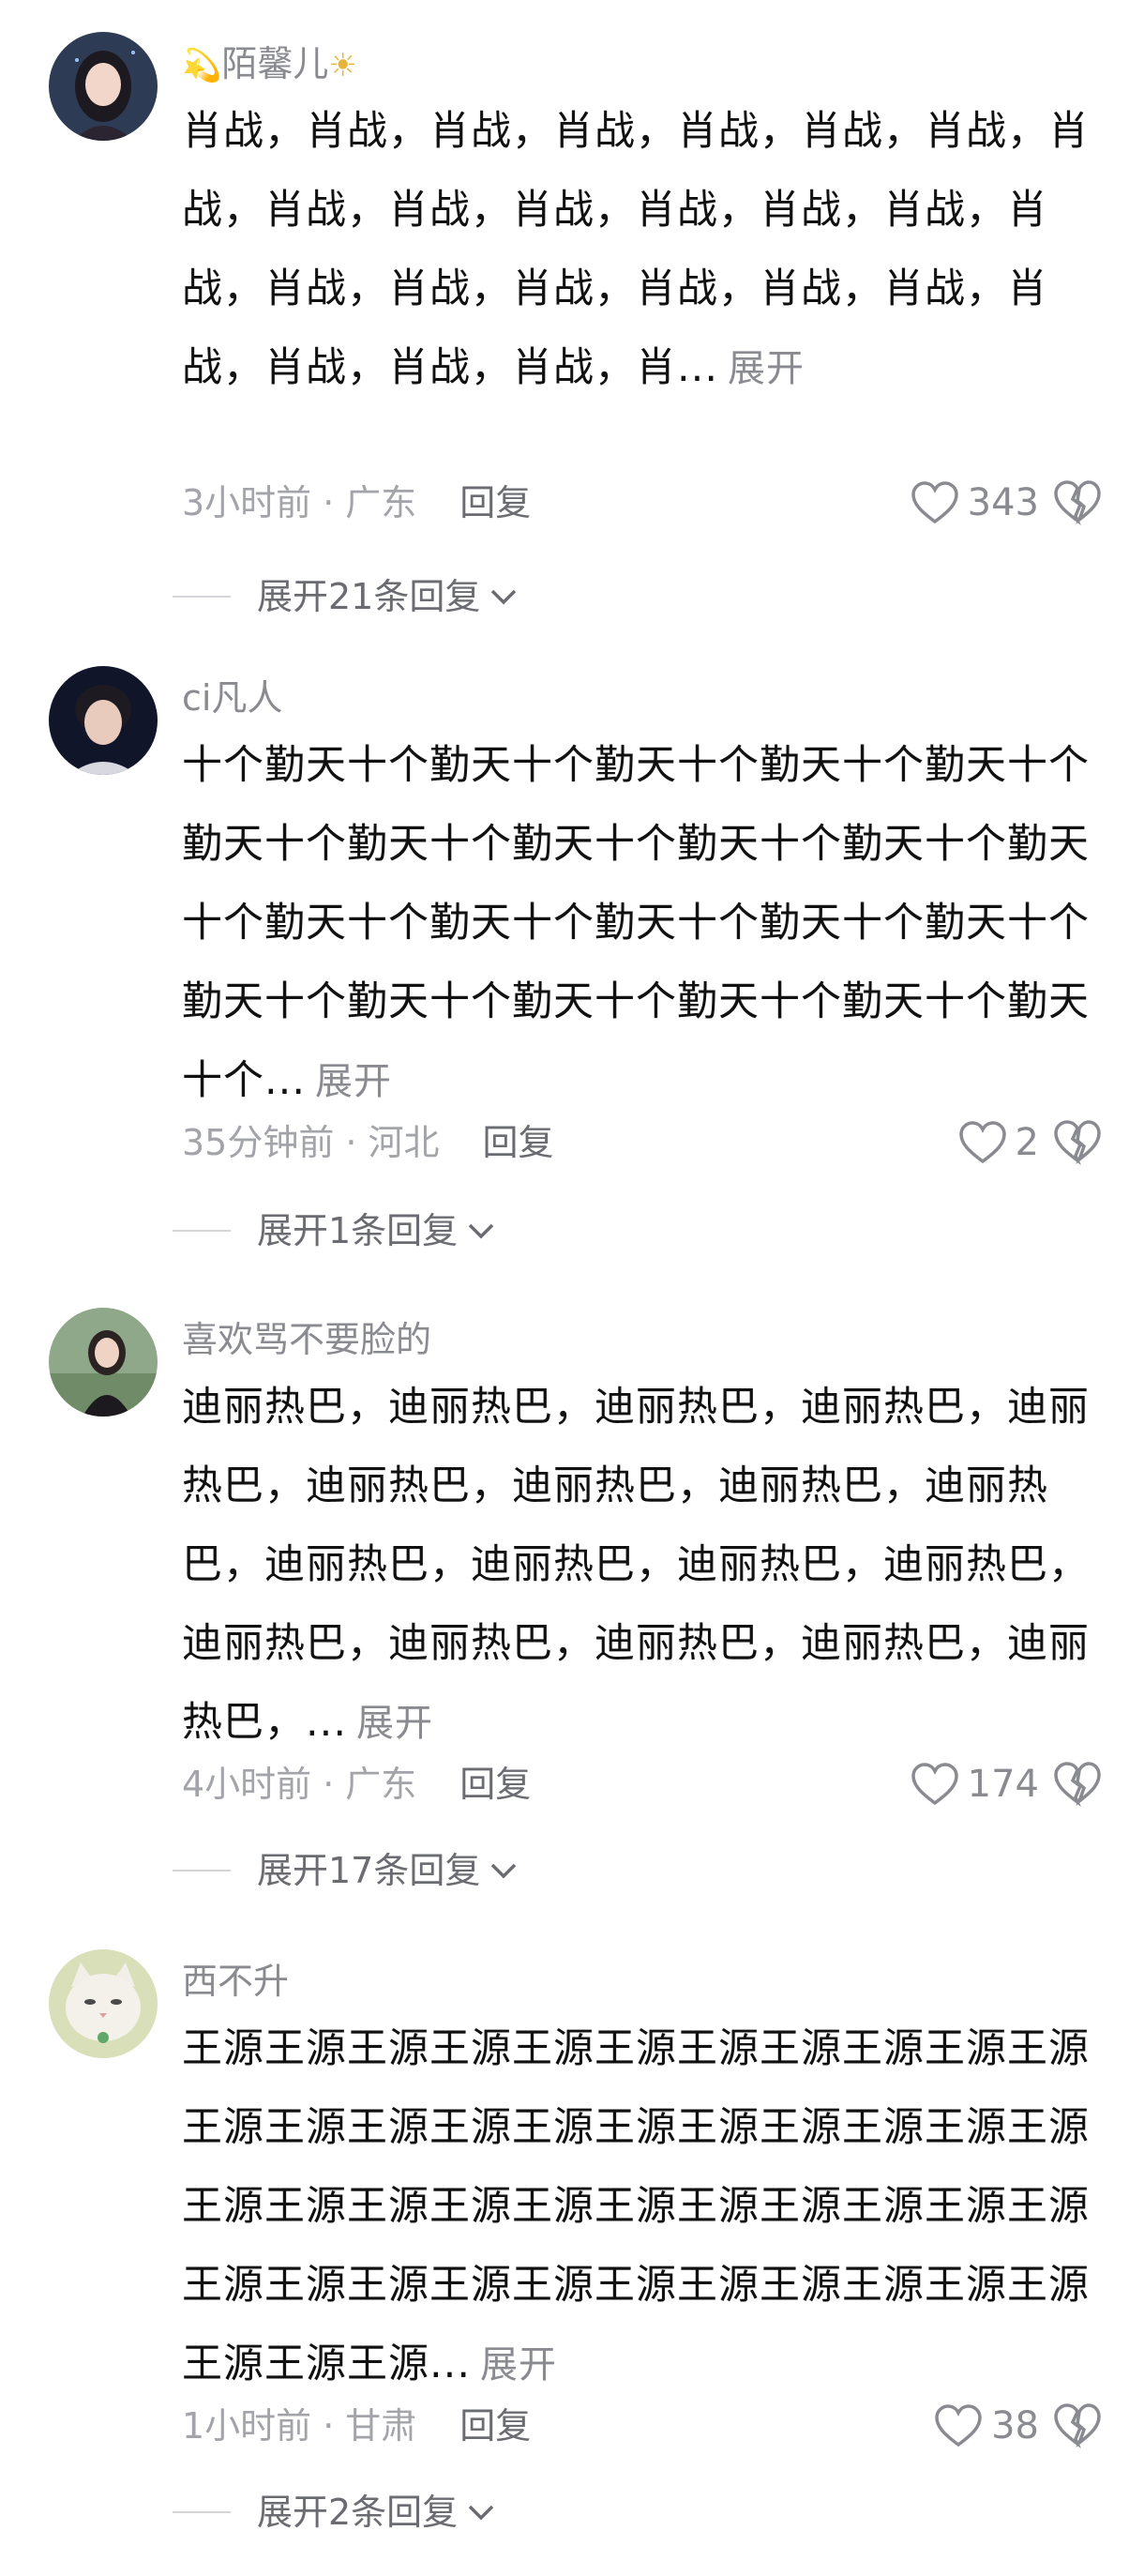 The image size is (1144, 2576). Describe the element at coordinates (369, 596) in the screenshot. I see `expand-replies-label: 展开21条回复` at that location.